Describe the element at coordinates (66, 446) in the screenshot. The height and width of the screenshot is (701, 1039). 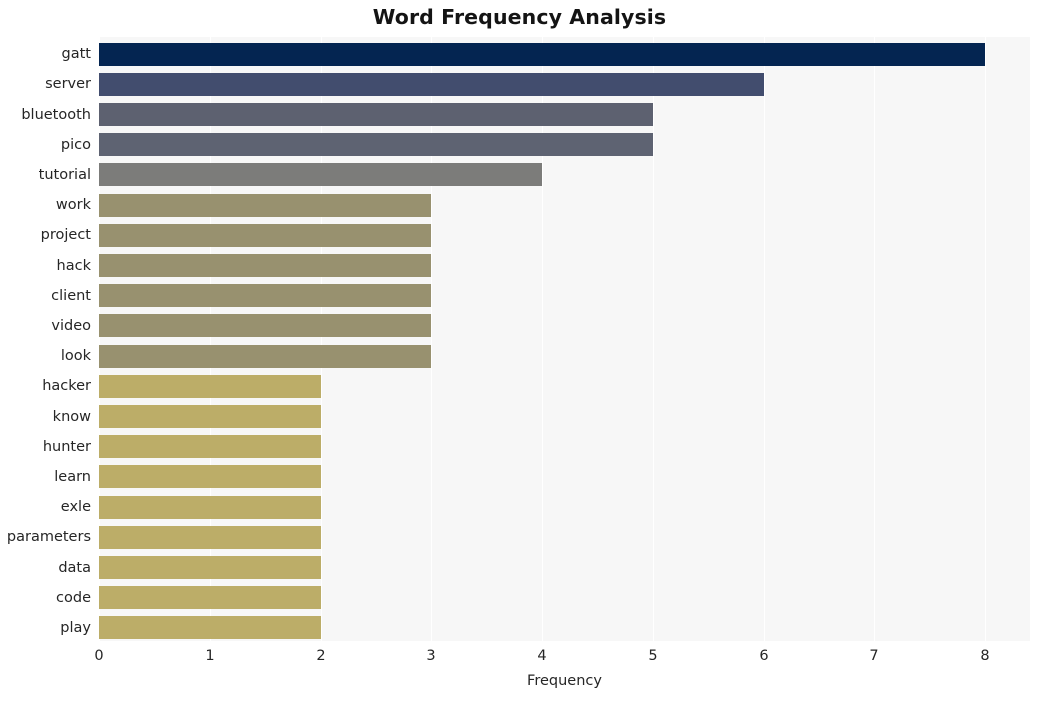
I see `y-tick-label: hunter` at that location.